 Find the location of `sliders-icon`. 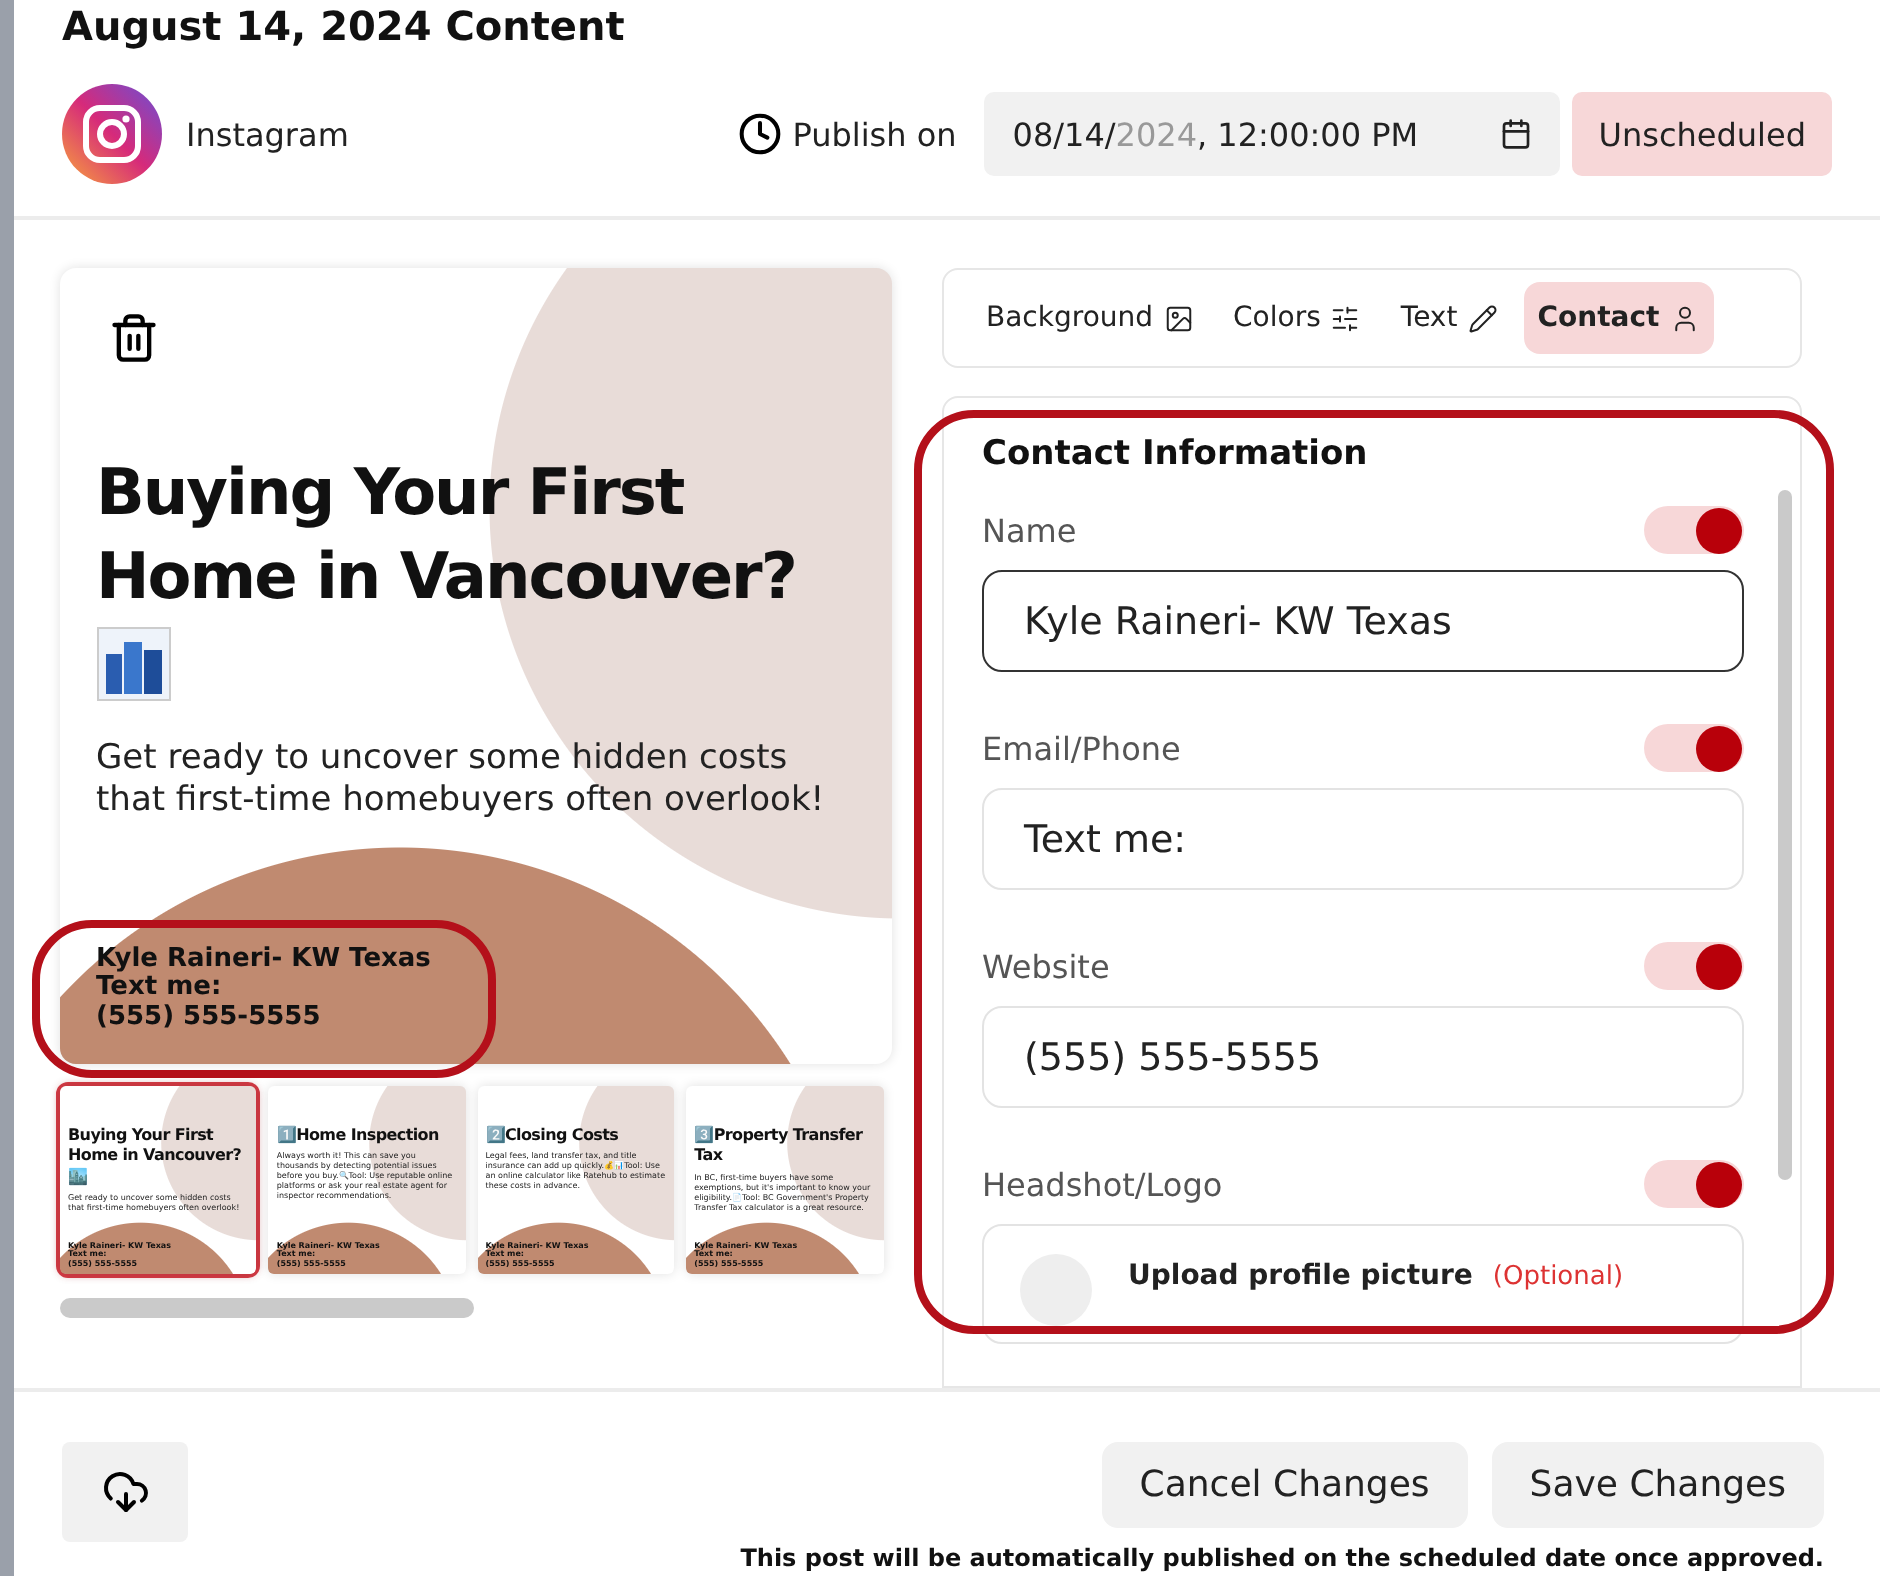

sliders-icon is located at coordinates (1345, 318).